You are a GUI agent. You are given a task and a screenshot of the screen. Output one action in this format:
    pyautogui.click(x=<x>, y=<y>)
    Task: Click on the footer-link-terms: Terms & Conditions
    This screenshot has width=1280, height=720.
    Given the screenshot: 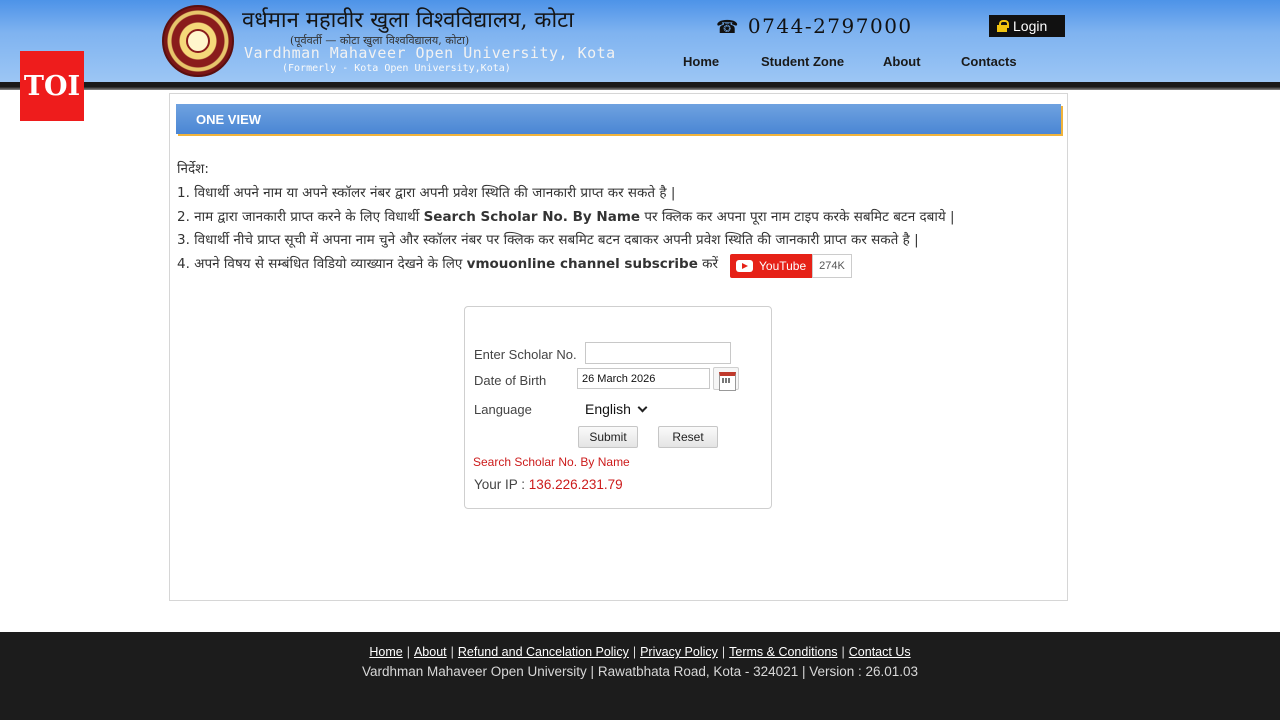 What is the action you would take?
    pyautogui.click(x=783, y=652)
    